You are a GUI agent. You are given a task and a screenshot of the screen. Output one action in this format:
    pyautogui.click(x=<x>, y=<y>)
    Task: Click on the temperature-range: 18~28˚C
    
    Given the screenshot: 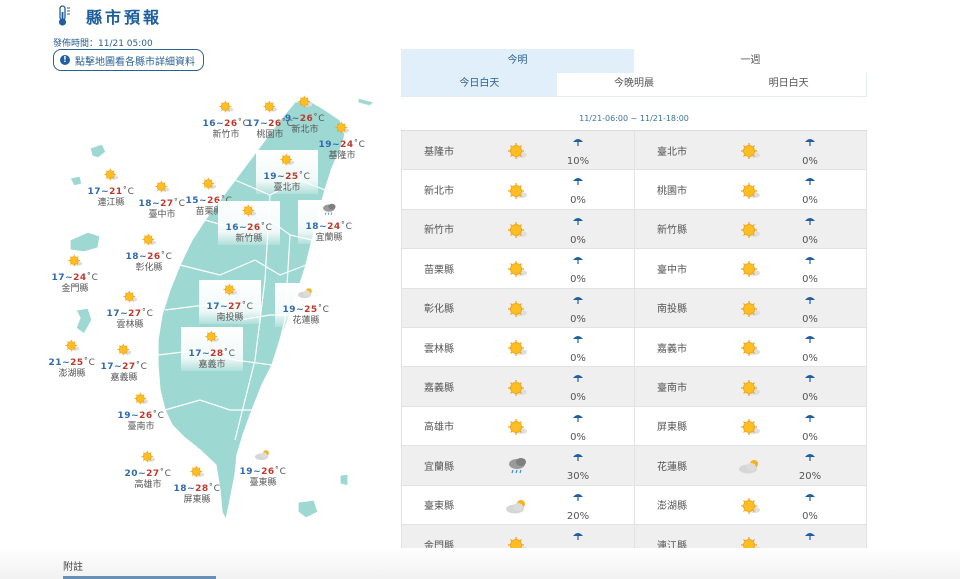 What is the action you would take?
    pyautogui.click(x=197, y=489)
    